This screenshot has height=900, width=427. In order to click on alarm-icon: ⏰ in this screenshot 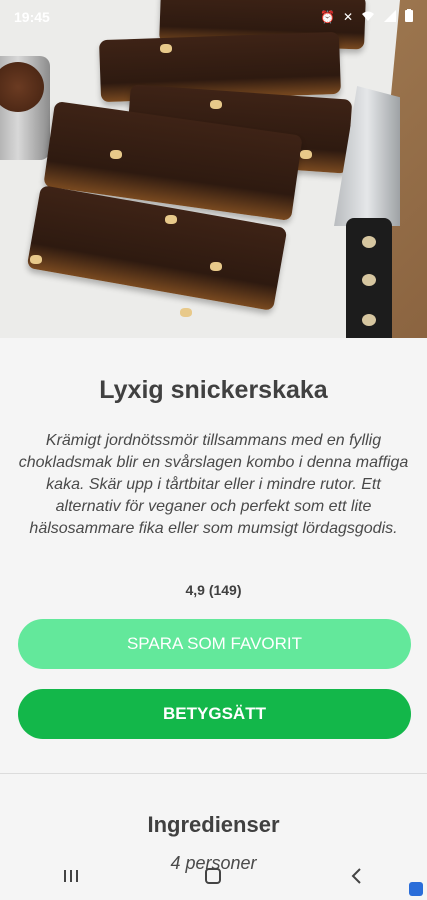, I will do `click(327, 17)`.